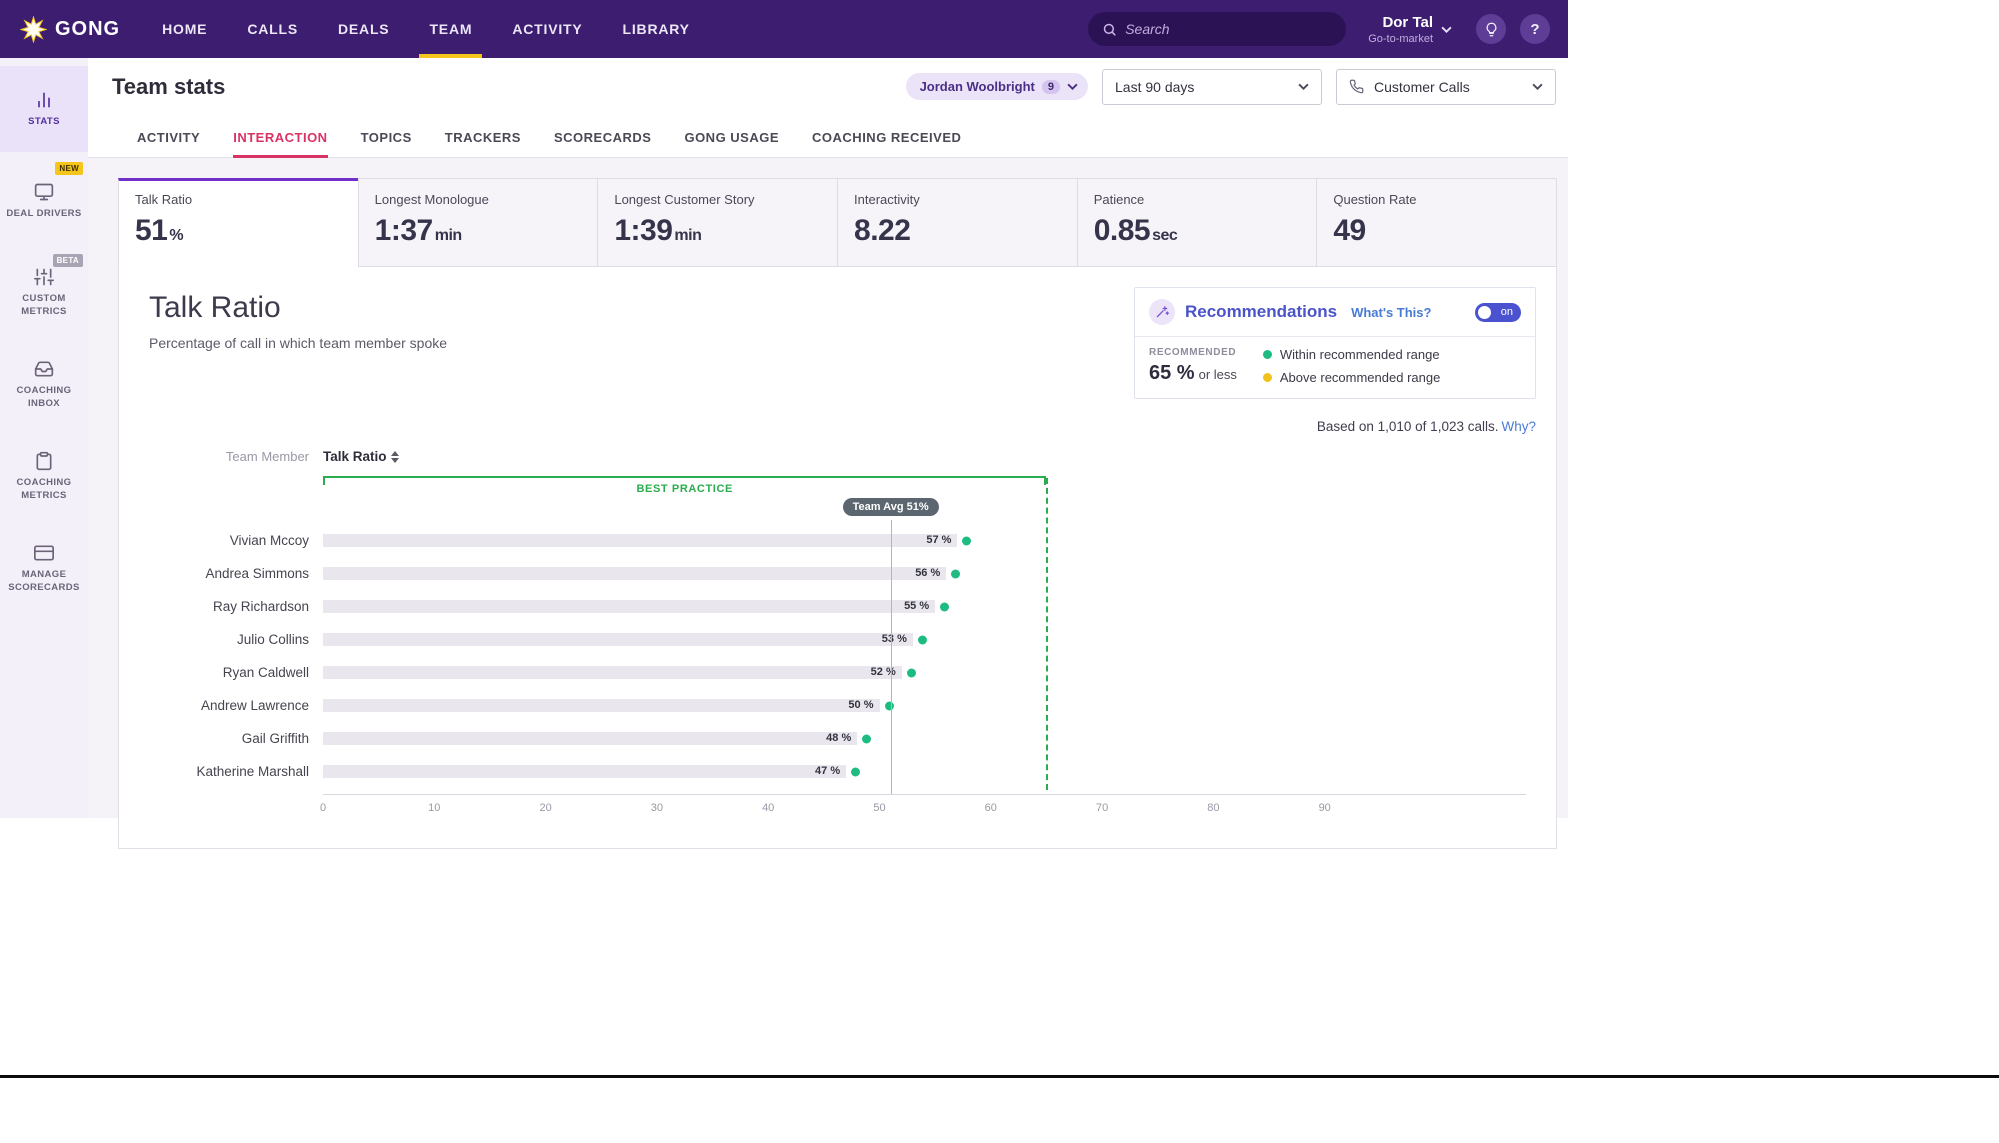 The height and width of the screenshot is (1143, 1999). What do you see at coordinates (924, 672) in the screenshot?
I see `bar-track: 52 %` at bounding box center [924, 672].